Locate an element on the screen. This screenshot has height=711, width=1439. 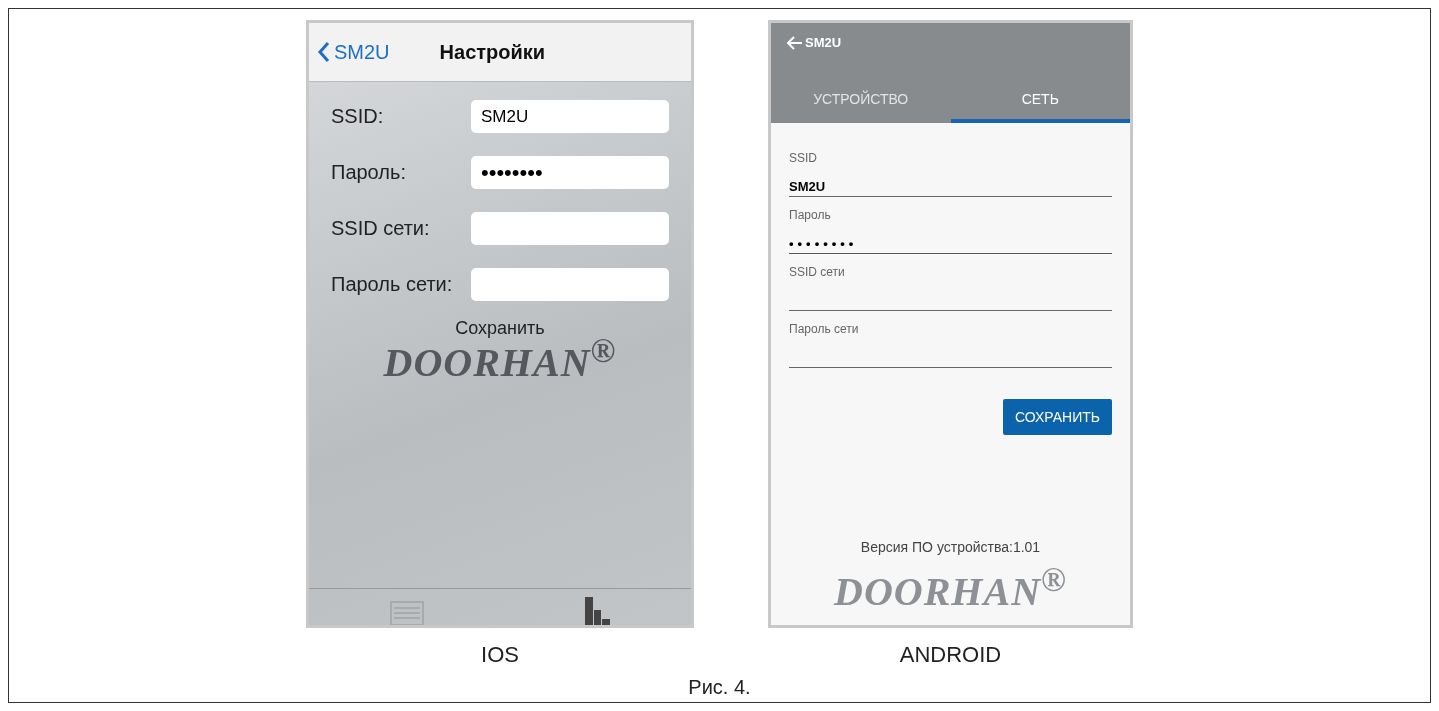
field-label: Пароль is located at coordinates (810, 215).